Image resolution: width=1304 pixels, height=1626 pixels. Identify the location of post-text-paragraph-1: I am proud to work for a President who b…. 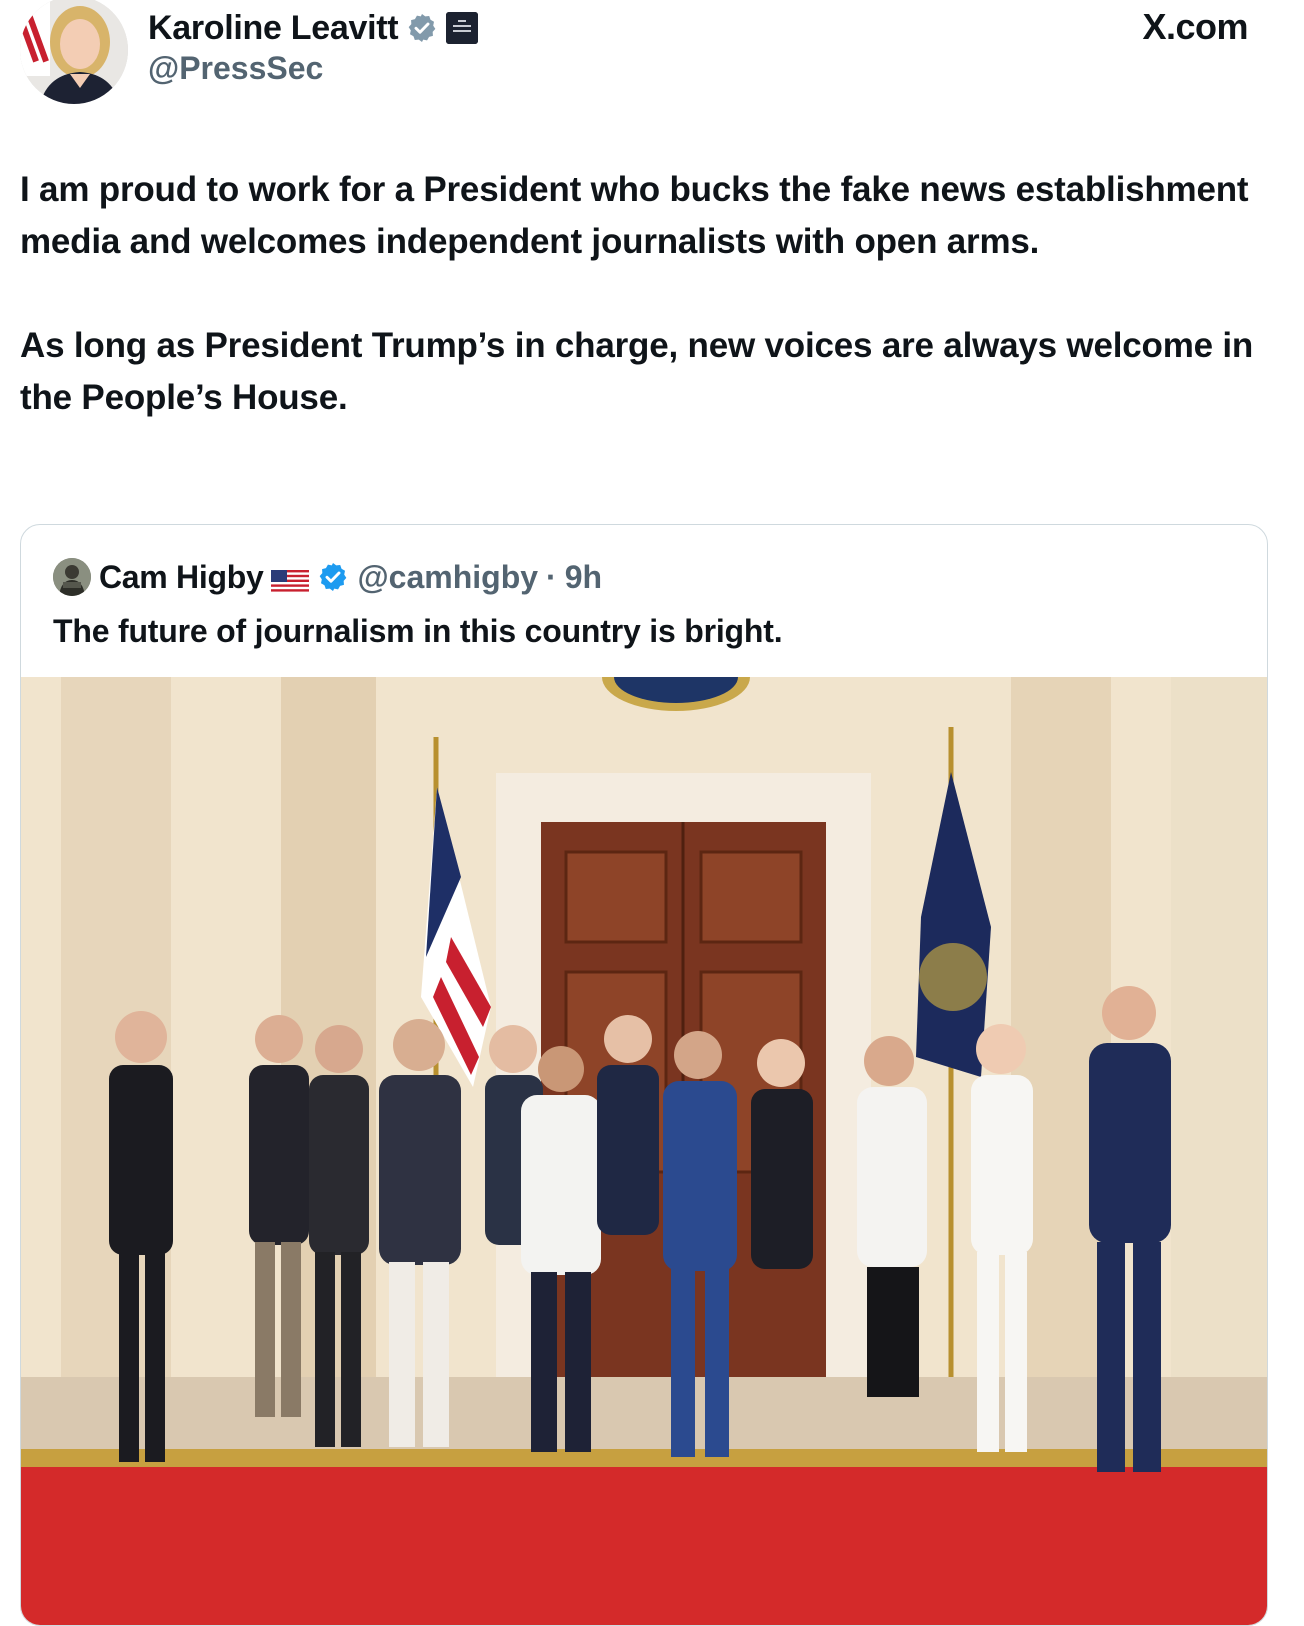
(634, 215).